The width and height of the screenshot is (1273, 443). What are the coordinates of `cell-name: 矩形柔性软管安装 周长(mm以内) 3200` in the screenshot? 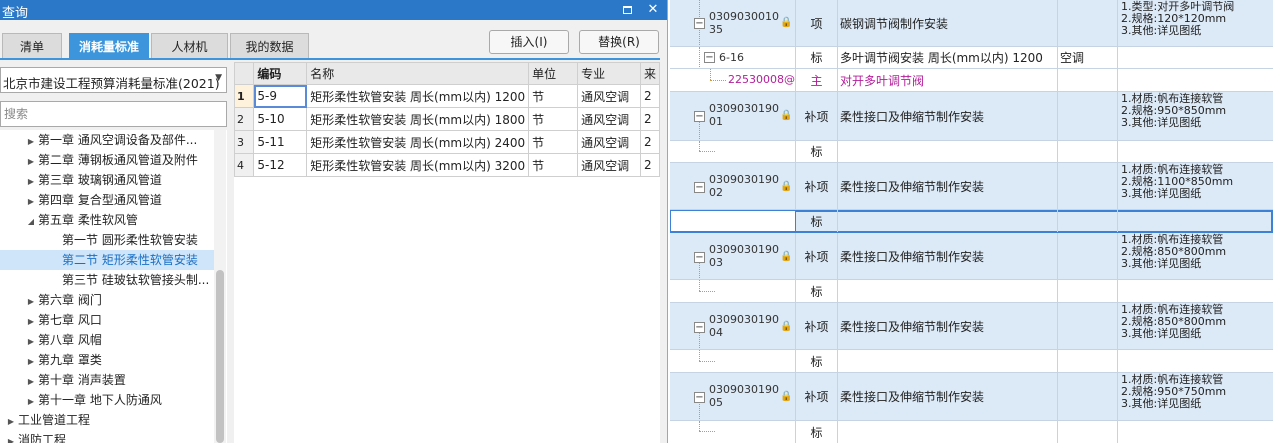 It's located at (418, 165).